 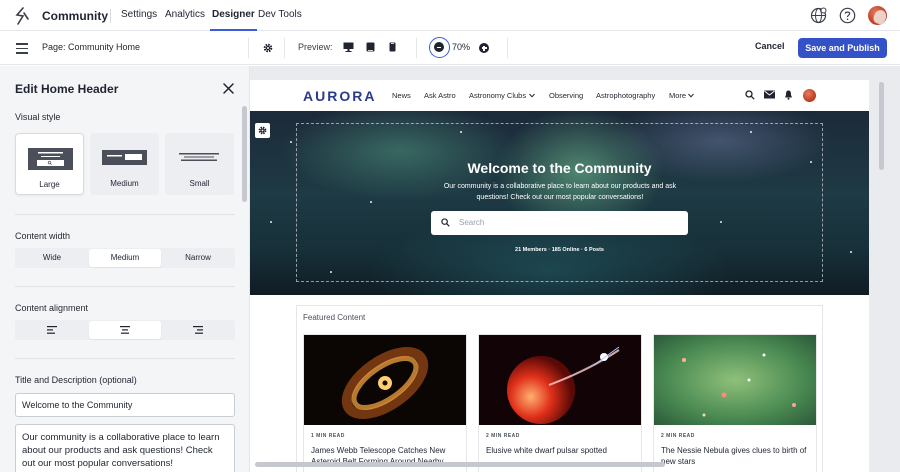 I want to click on card-read-time: 1 MIN READ, so click(x=328, y=436).